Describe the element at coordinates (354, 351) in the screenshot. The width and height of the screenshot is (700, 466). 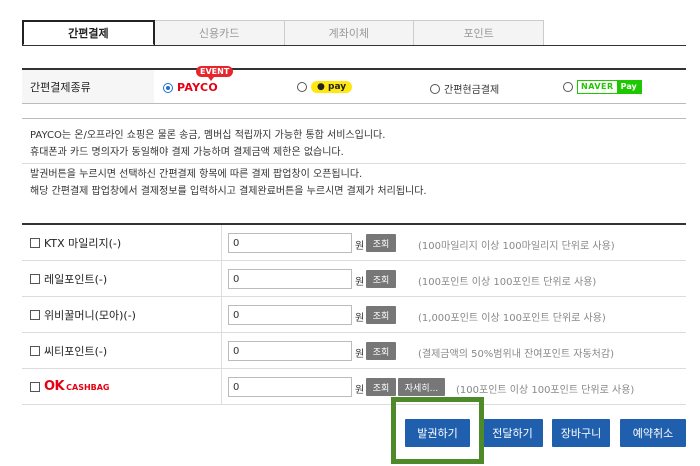
I see `point-row-citi: 씨티포인트(-) 원 조회 (결제금액의 50%범위내 잔여포인트 자동처감)` at that location.